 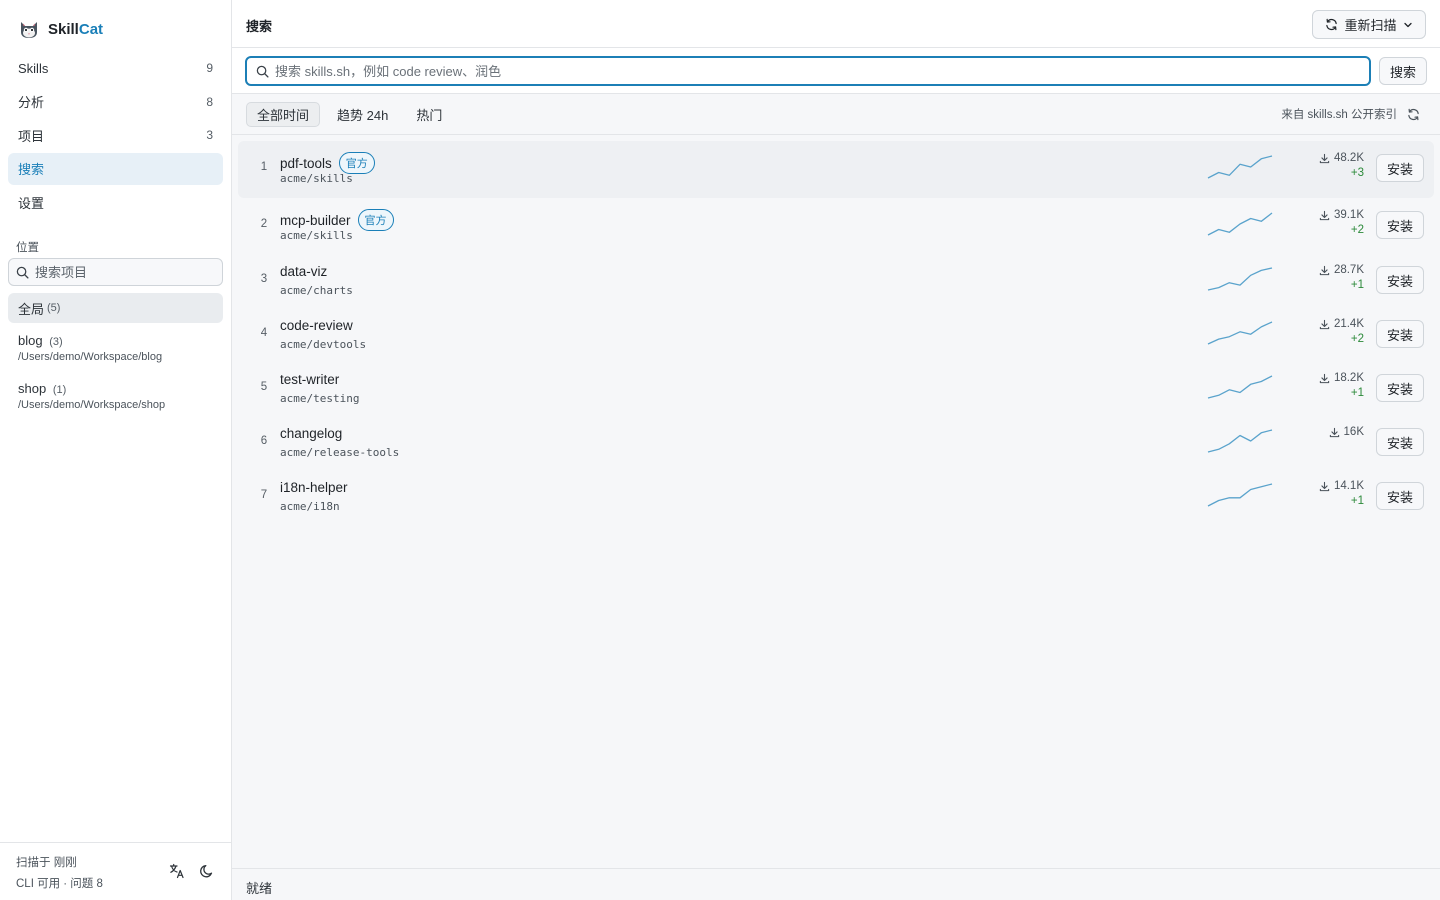 What do you see at coordinates (1339, 115) in the screenshot?
I see `source-label: 来自 skills.sh 公开索引` at bounding box center [1339, 115].